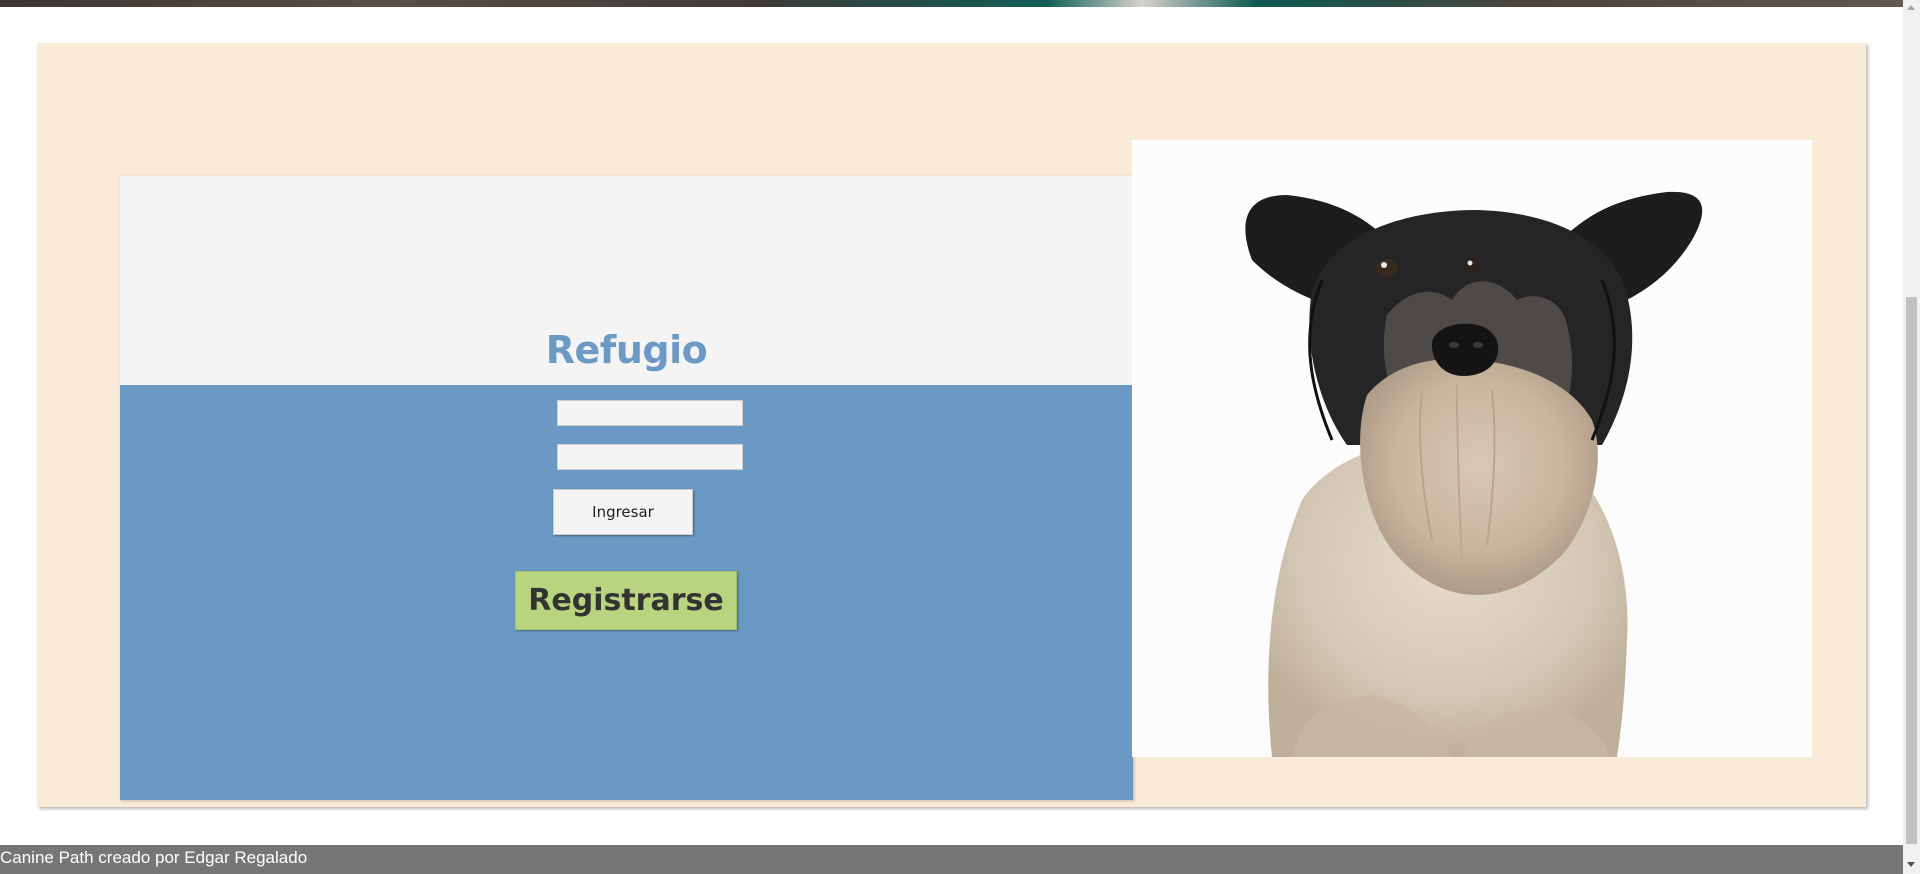 The image size is (1920, 874). What do you see at coordinates (650, 457) in the screenshot?
I see `password-input` at bounding box center [650, 457].